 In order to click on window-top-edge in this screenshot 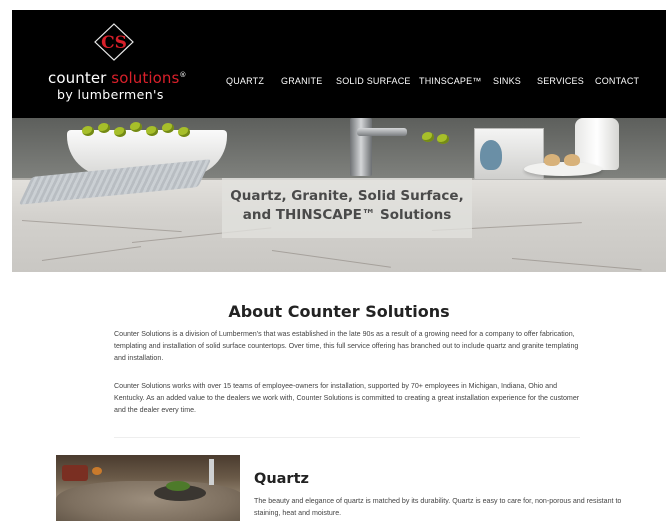, I will do `click(333, 4)`.